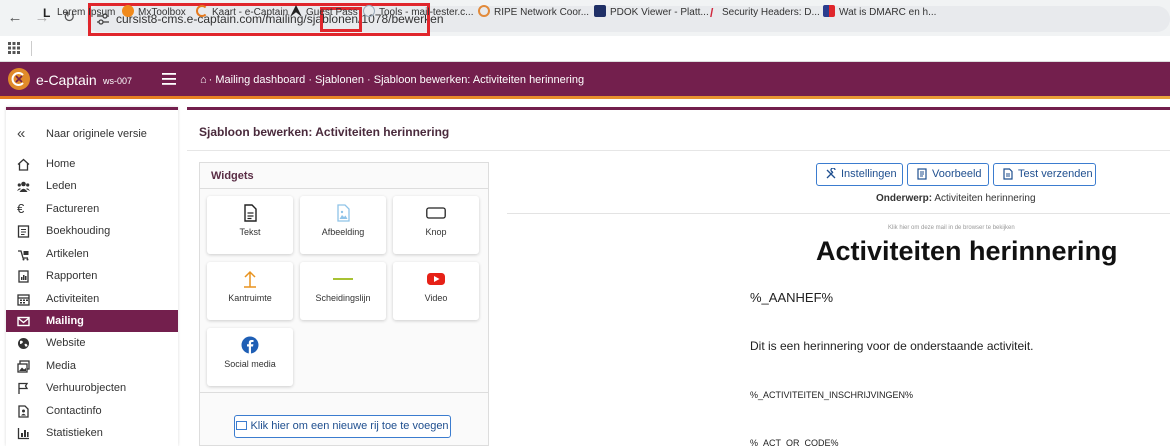 The height and width of the screenshot is (446, 1170). I want to click on sidebar-item-contactinfo: Contactinfo, so click(92, 411).